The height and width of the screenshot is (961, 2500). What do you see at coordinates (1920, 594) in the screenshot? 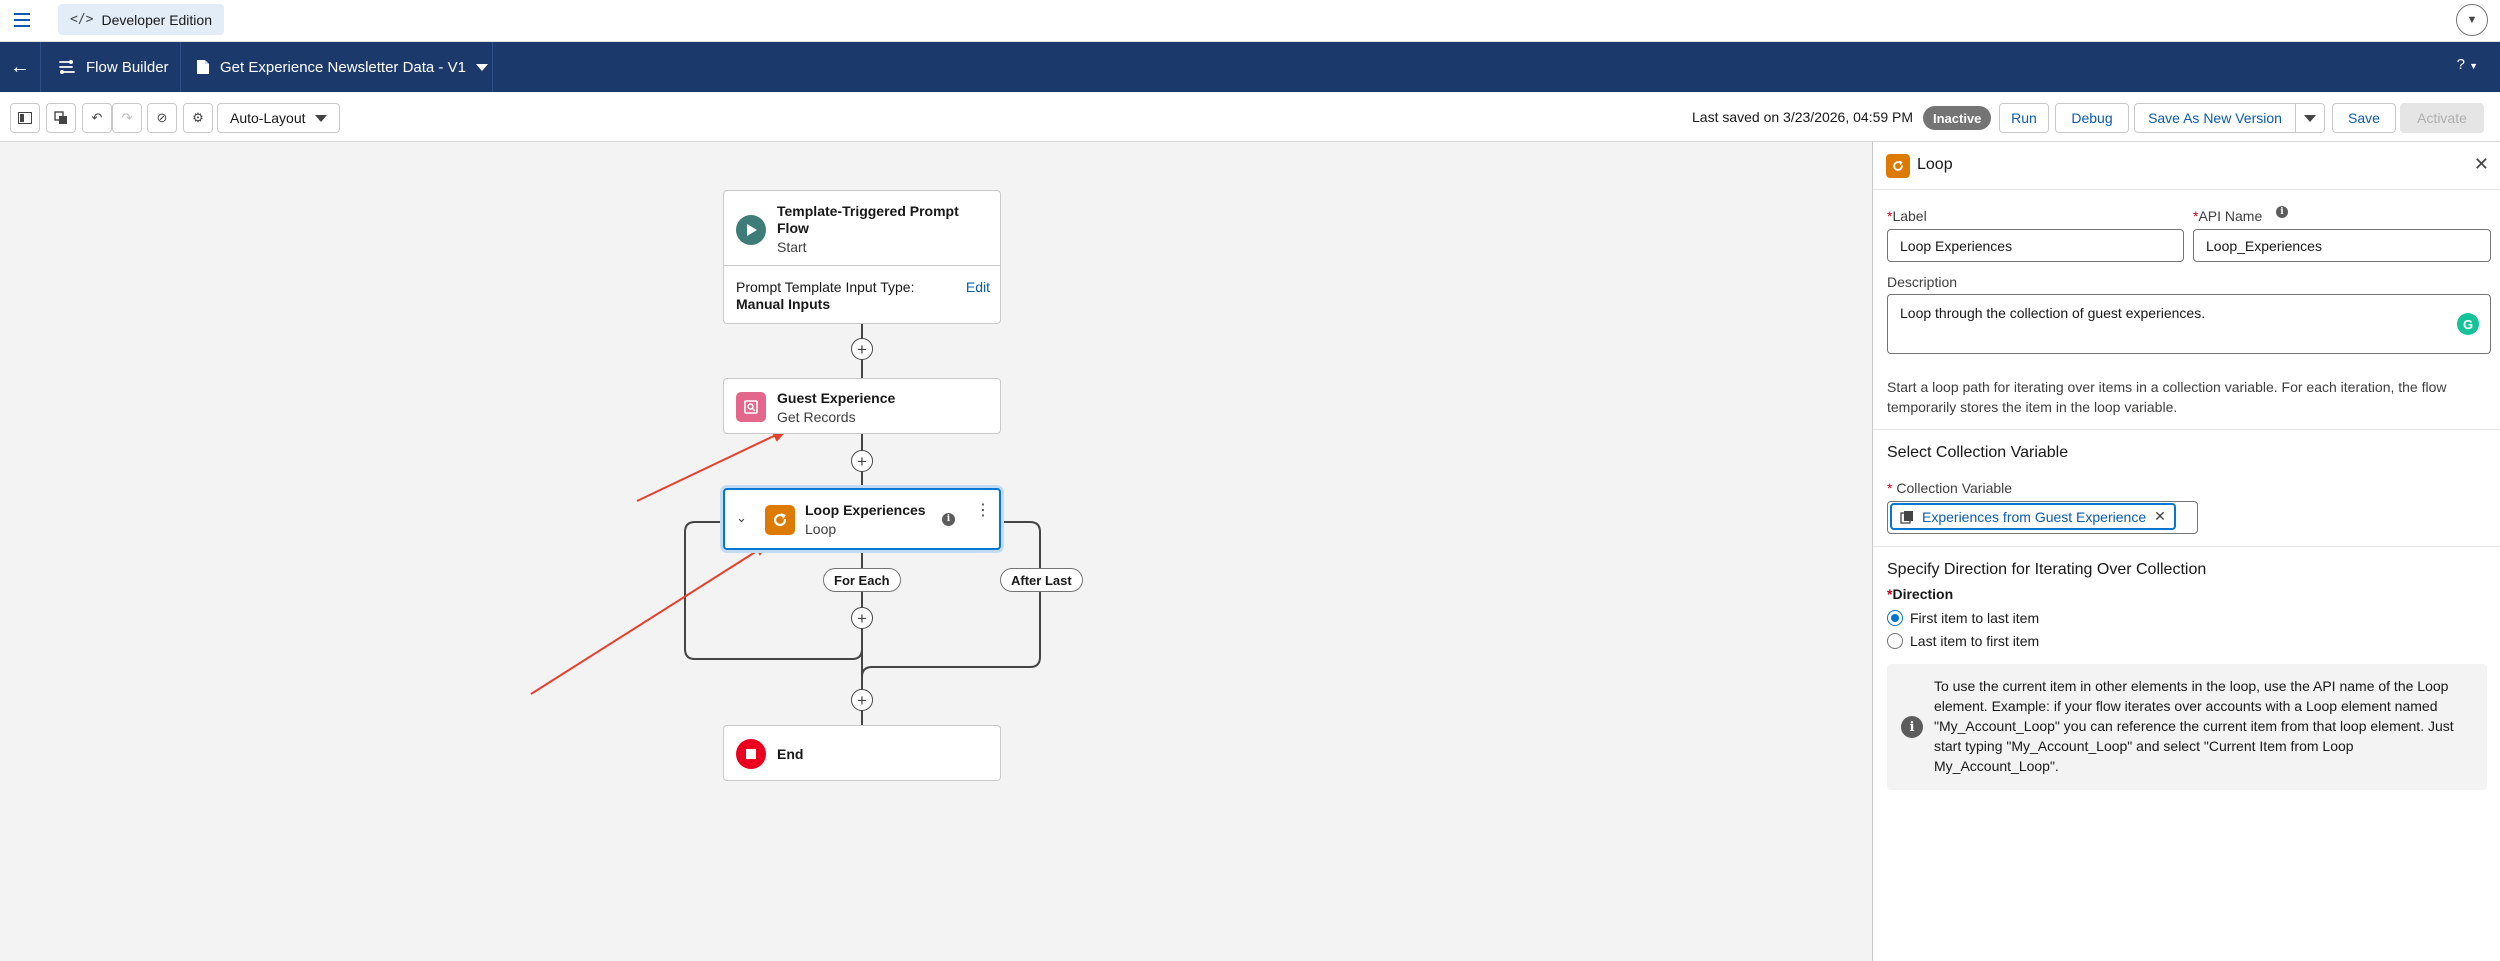
I see `direction-field-label: *Direction` at bounding box center [1920, 594].